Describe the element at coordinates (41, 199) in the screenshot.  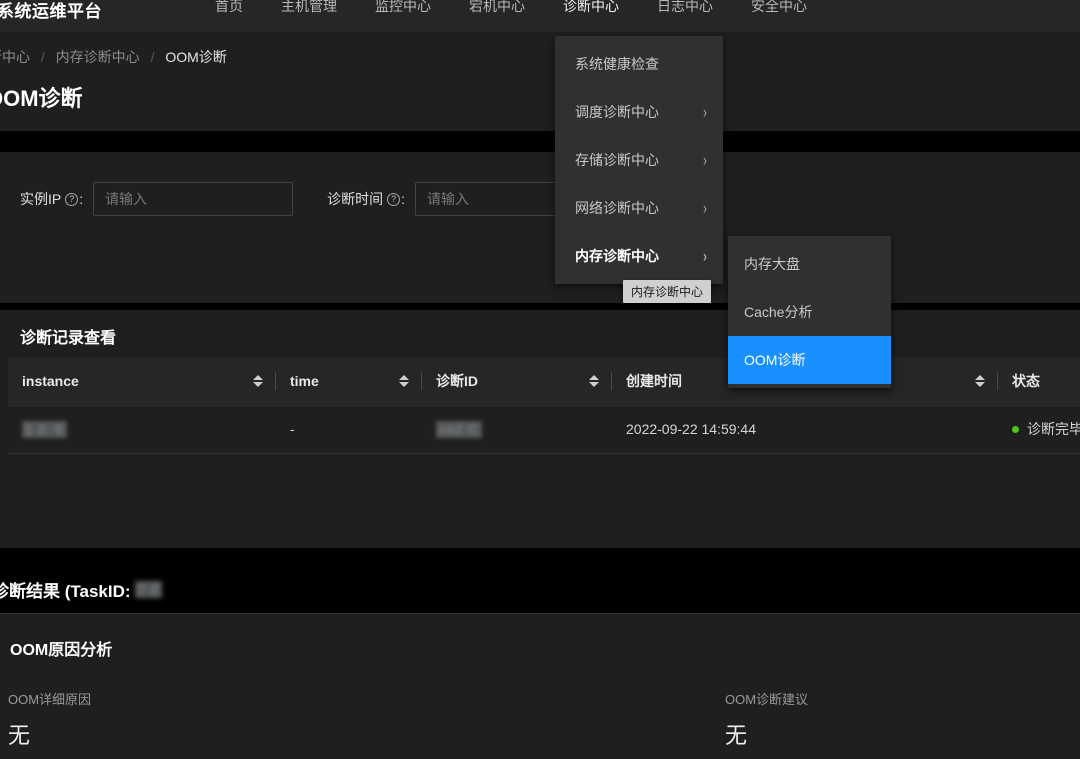
I see `instance-ip-label-text: 实例IP` at that location.